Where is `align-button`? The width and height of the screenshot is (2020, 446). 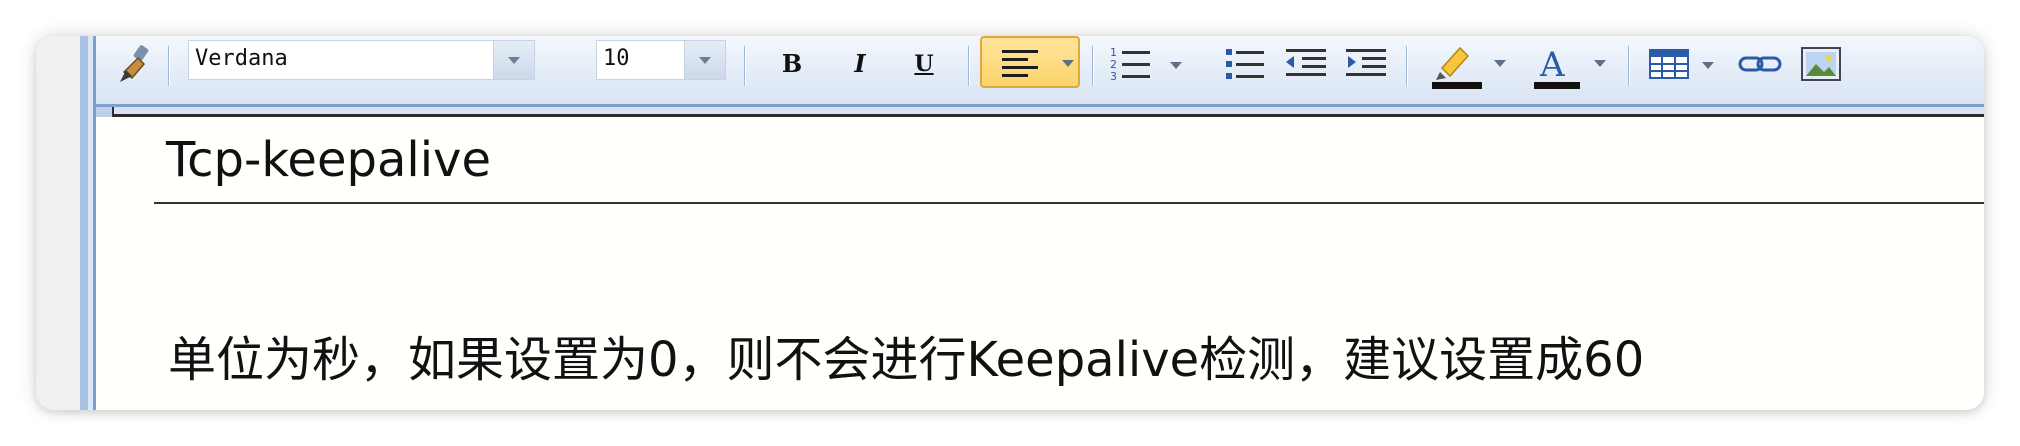
align-button is located at coordinates (1030, 62).